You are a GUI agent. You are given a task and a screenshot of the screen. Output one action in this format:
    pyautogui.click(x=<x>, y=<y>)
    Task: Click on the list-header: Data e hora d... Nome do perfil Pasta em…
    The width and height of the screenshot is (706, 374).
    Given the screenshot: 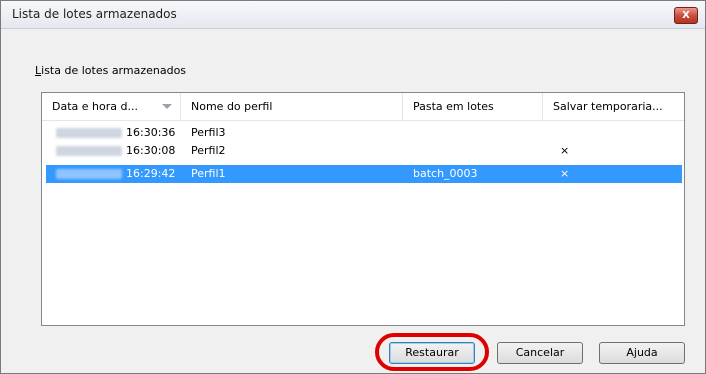 What is the action you would take?
    pyautogui.click(x=363, y=107)
    